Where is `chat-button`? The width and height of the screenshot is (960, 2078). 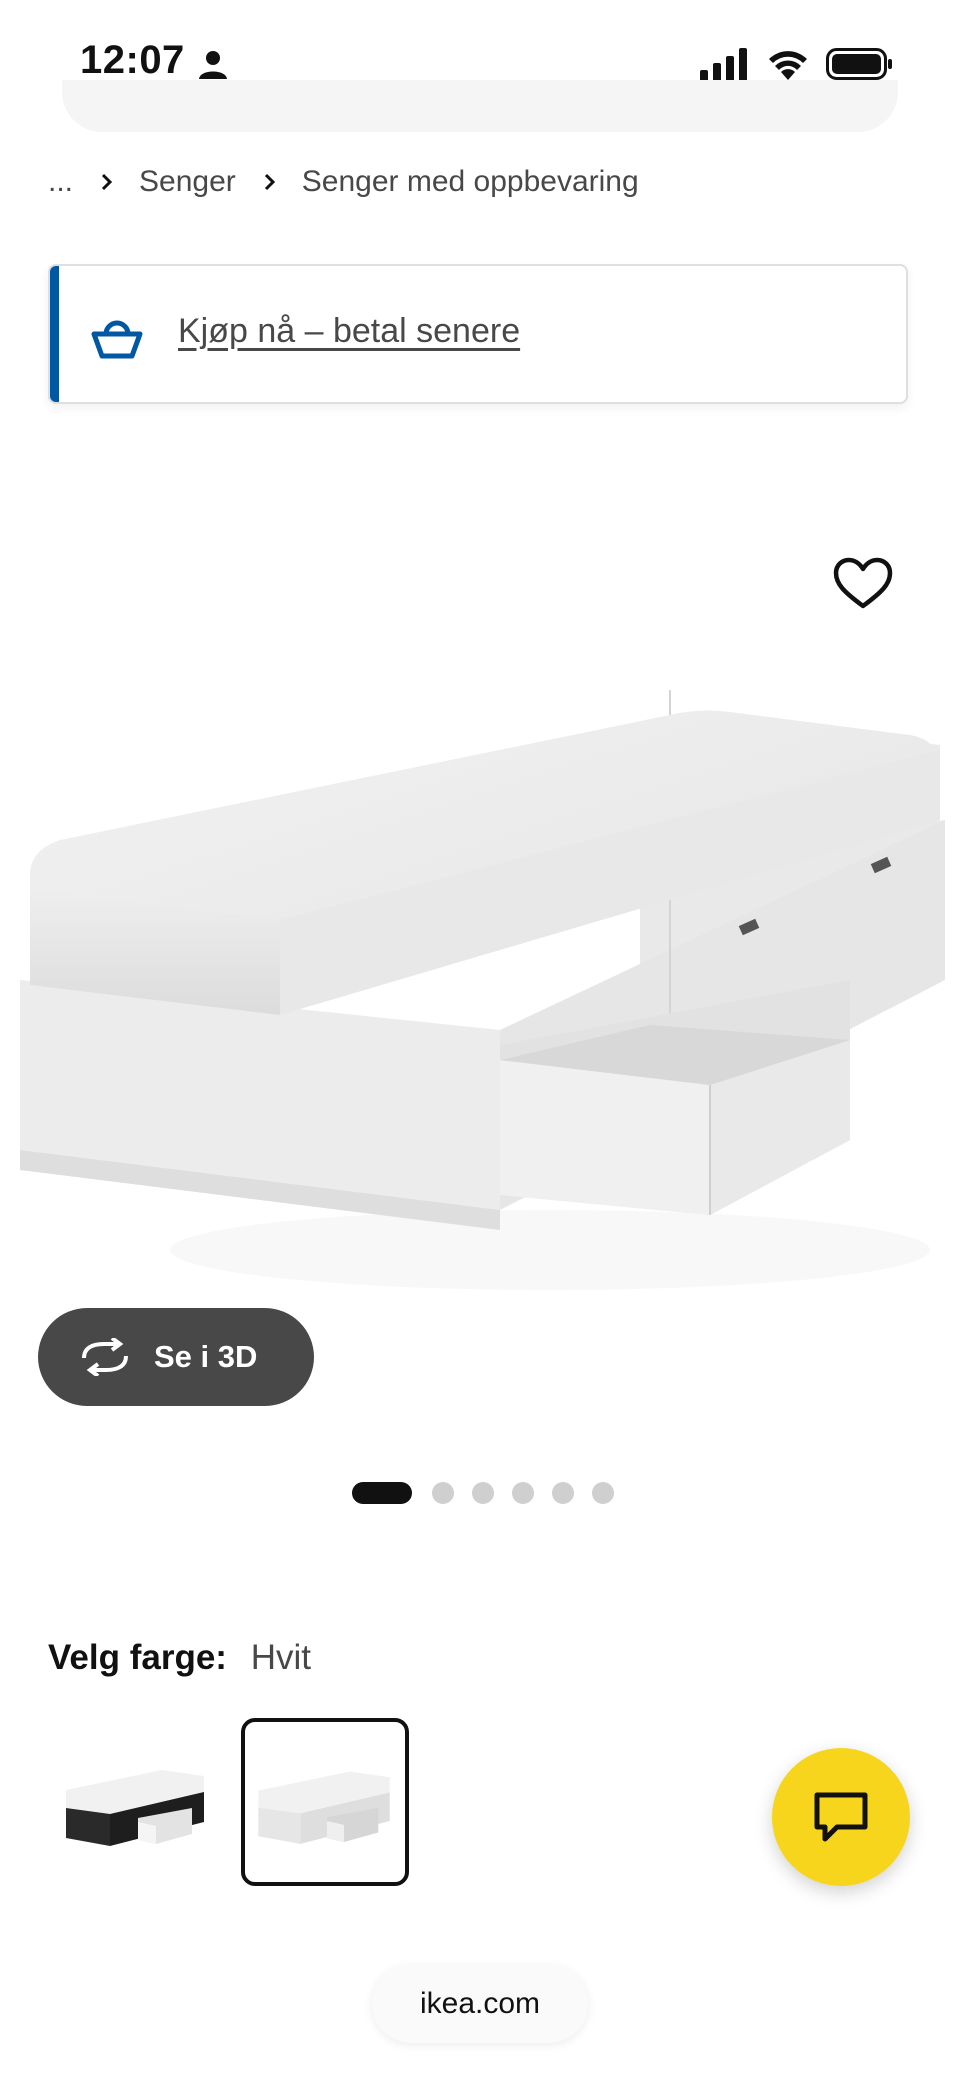 chat-button is located at coordinates (841, 1817).